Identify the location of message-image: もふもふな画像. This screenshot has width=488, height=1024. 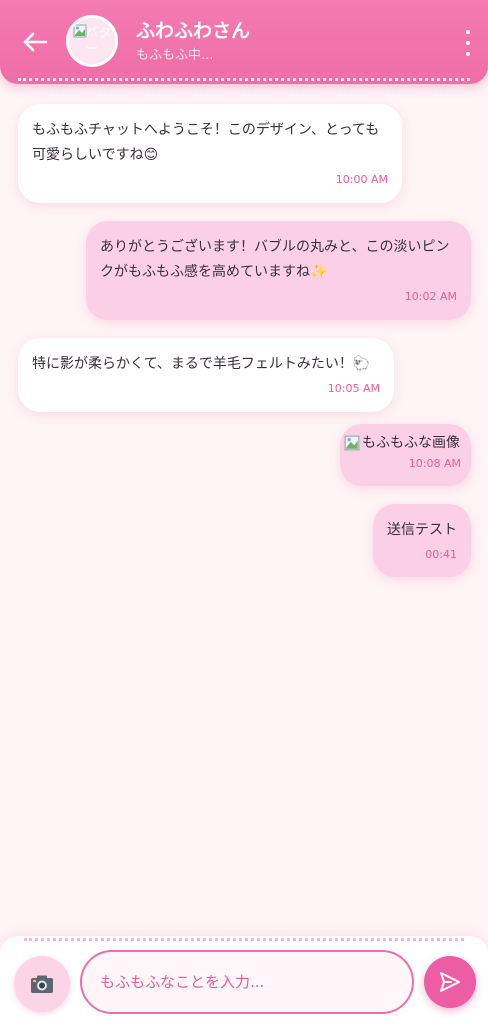
(402, 443).